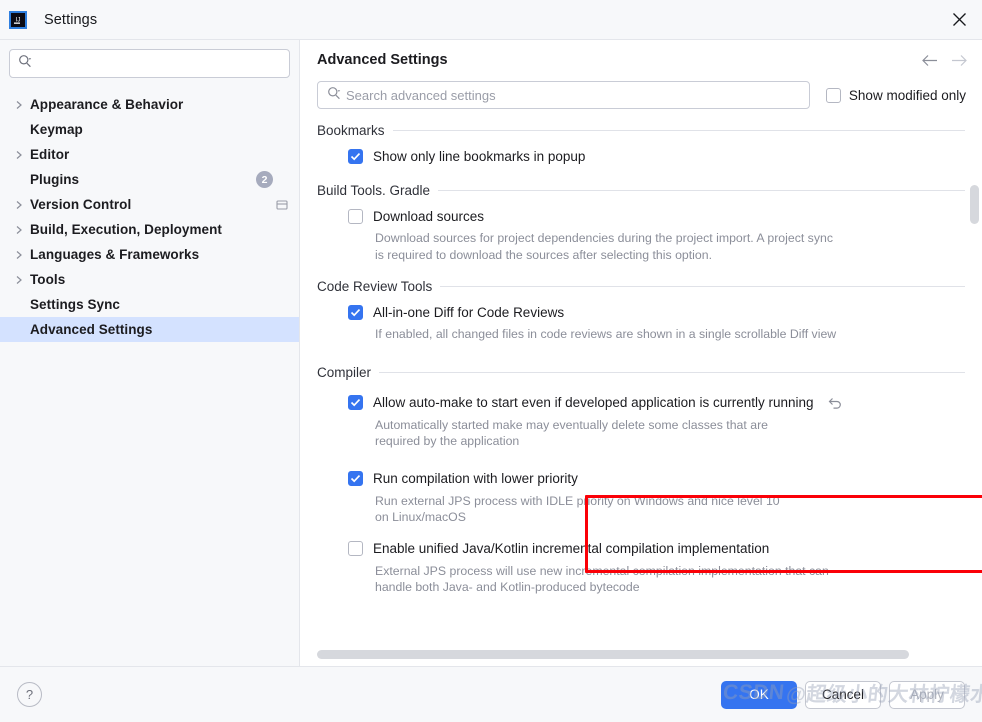 The height and width of the screenshot is (722, 982). I want to click on show-modified-only-label: Show modified only, so click(907, 95).